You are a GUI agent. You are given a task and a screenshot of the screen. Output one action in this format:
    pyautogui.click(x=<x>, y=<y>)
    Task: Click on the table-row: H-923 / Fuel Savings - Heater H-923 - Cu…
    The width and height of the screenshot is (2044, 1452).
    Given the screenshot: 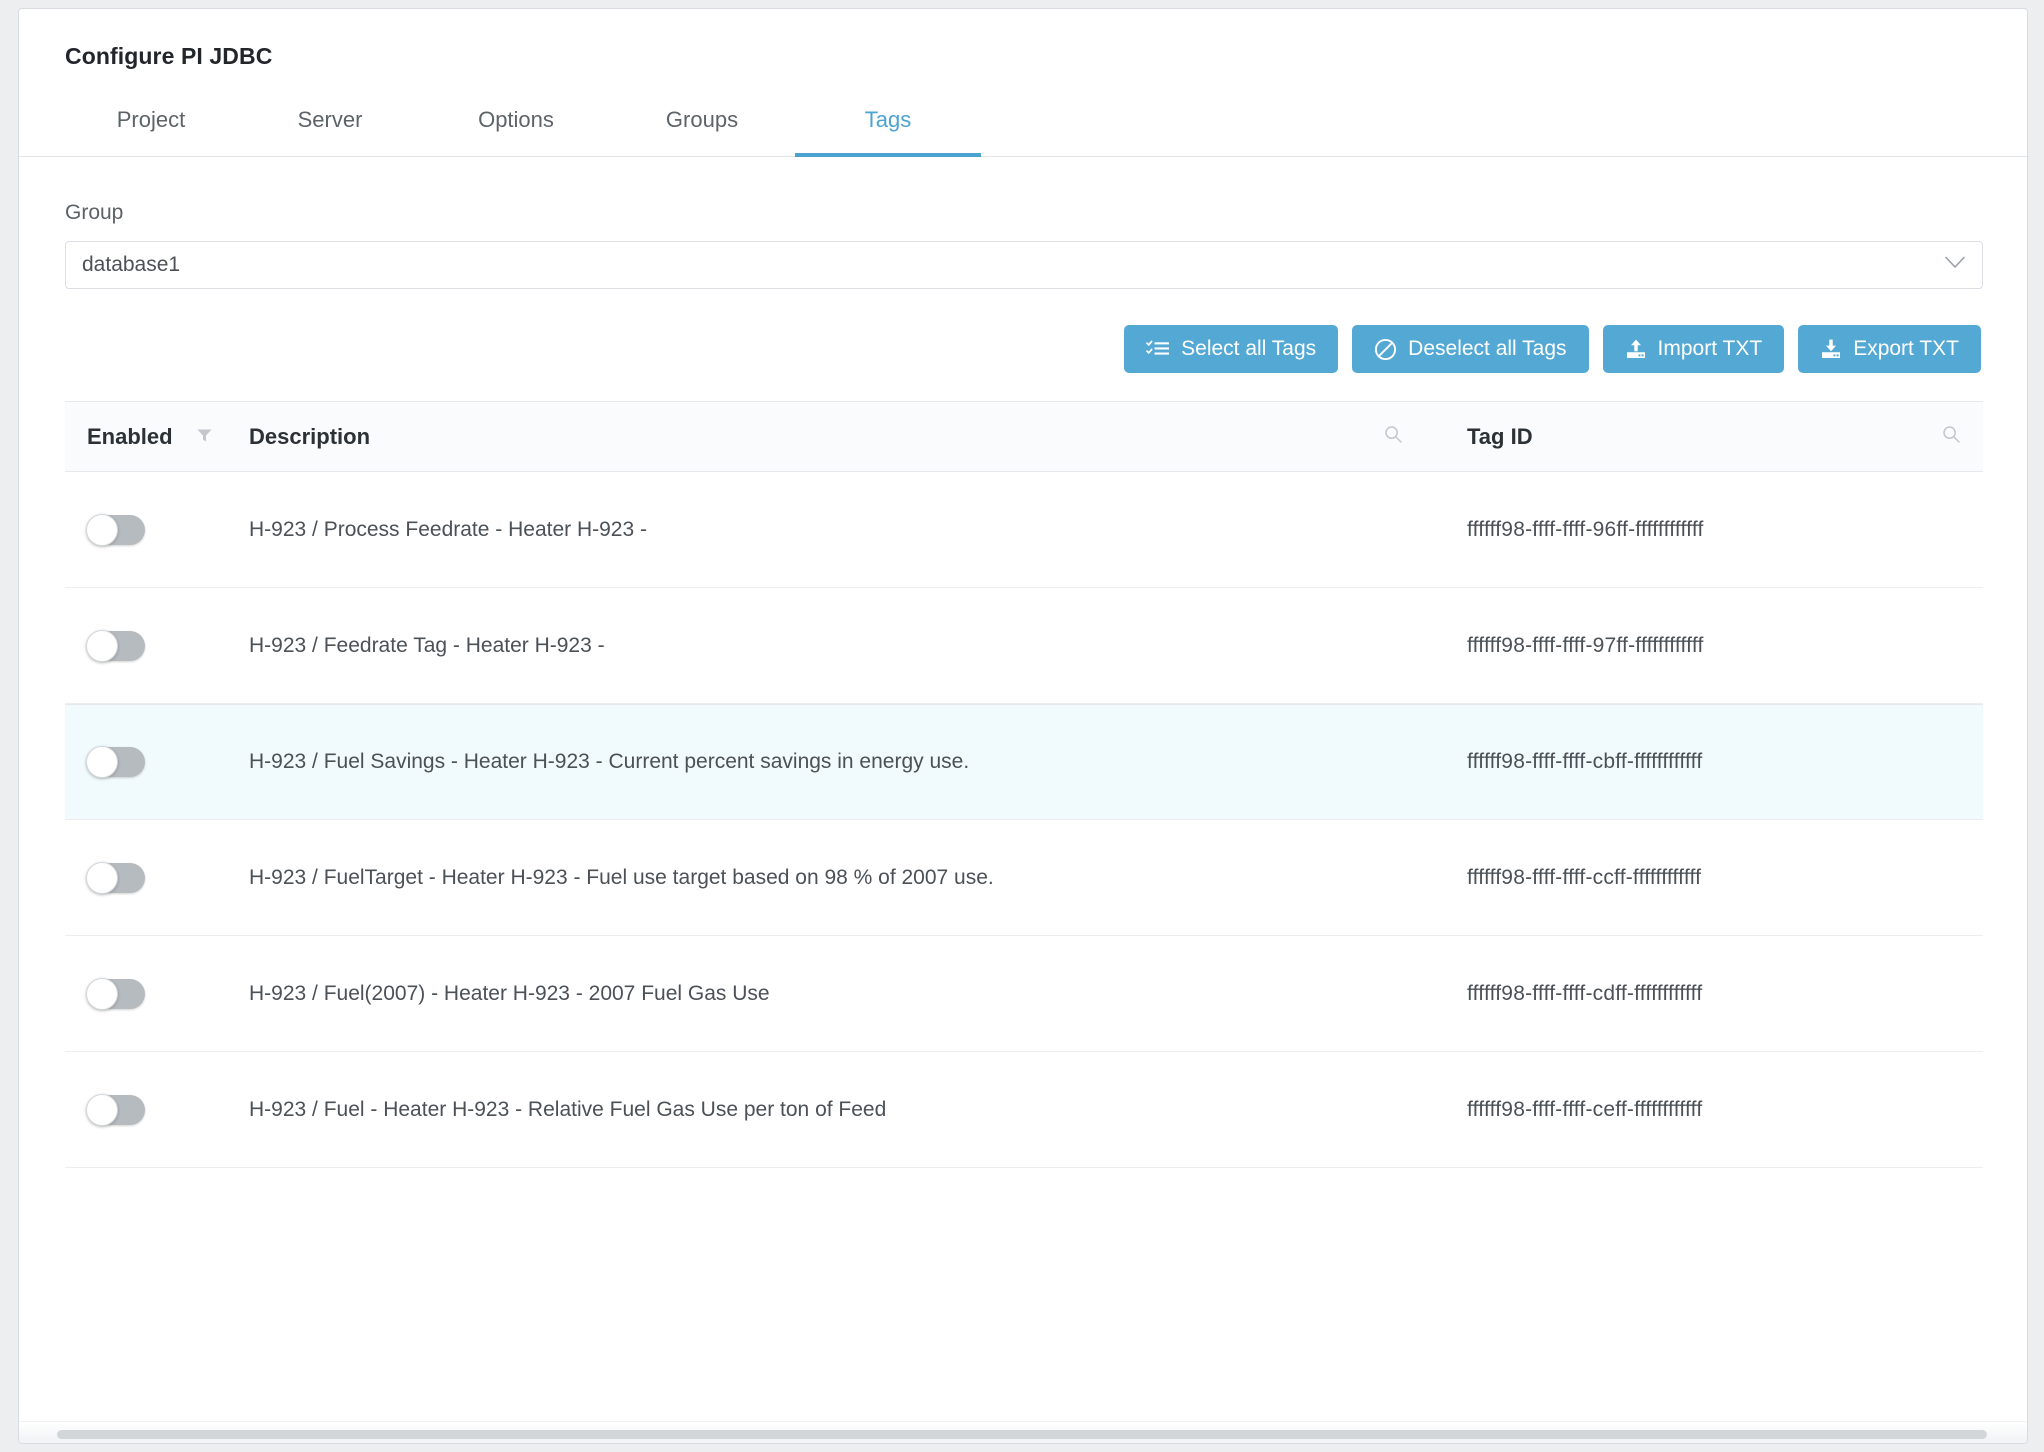 What is the action you would take?
    pyautogui.click(x=1024, y=762)
    